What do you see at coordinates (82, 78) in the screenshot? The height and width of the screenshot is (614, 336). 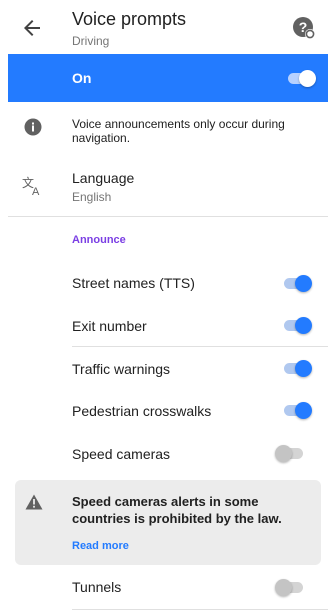 I see `master-toggle-label: On` at bounding box center [82, 78].